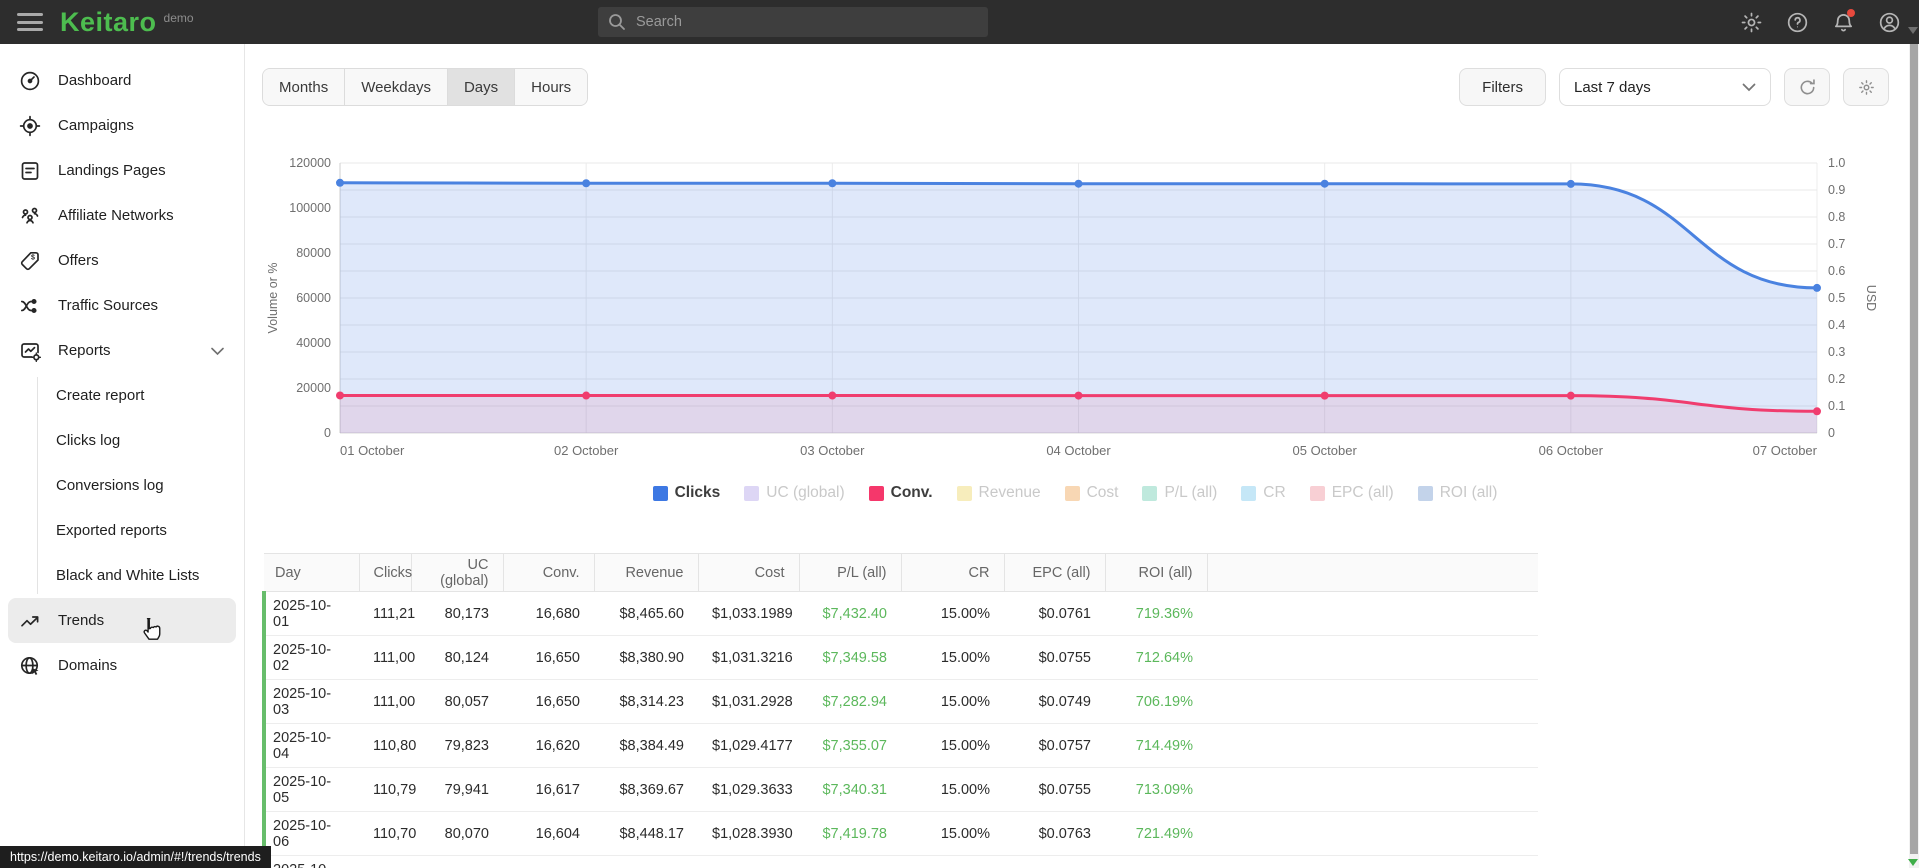 This screenshot has width=1919, height=868. What do you see at coordinates (481, 87) in the screenshot?
I see `tab-days: Days` at bounding box center [481, 87].